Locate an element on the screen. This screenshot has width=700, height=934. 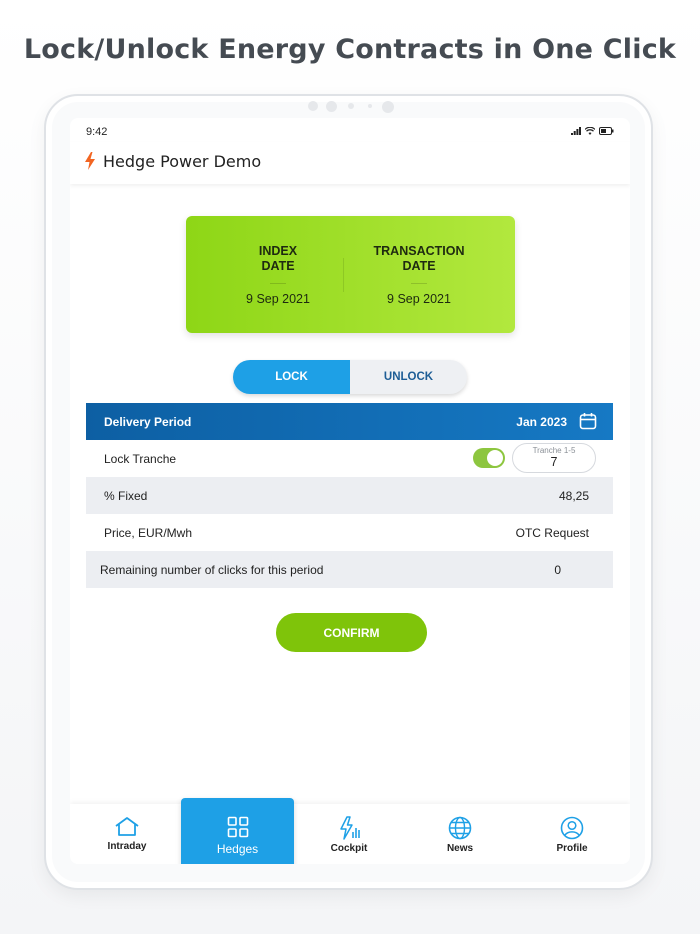
lock-tab: LOCK is located at coordinates (291, 377).